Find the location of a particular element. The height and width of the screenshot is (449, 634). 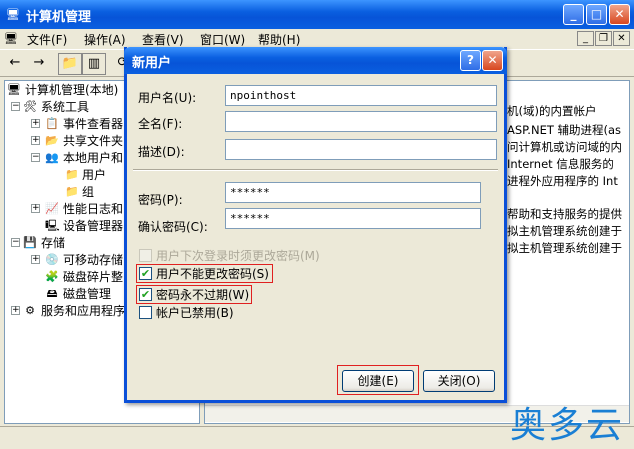

mdi-restore-button: ❐ is located at coordinates (603, 38).